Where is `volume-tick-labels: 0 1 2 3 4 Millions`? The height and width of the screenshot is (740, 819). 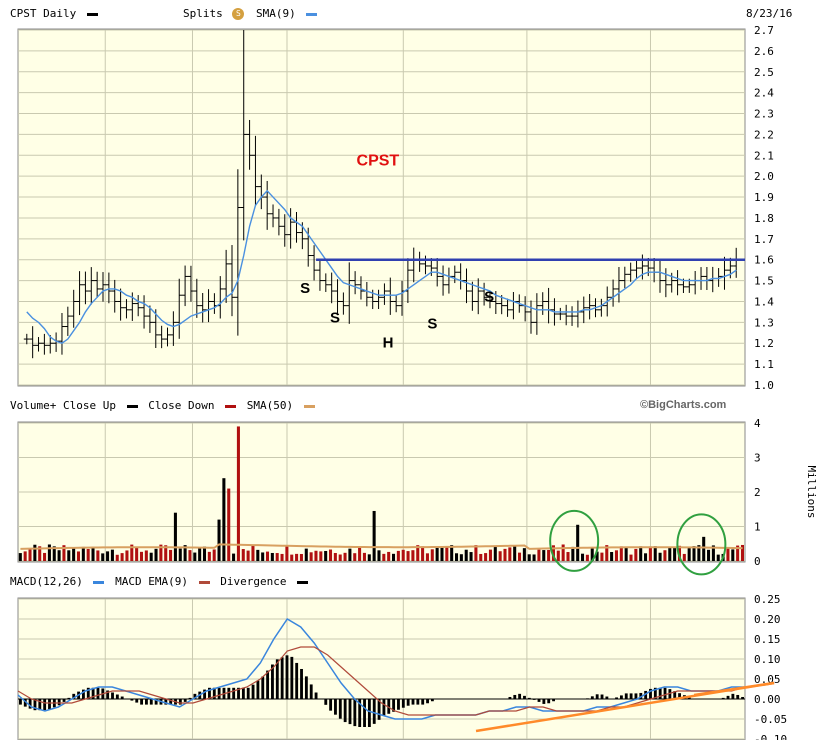 volume-tick-labels: 0 1 2 3 4 Millions is located at coordinates (786, 492).